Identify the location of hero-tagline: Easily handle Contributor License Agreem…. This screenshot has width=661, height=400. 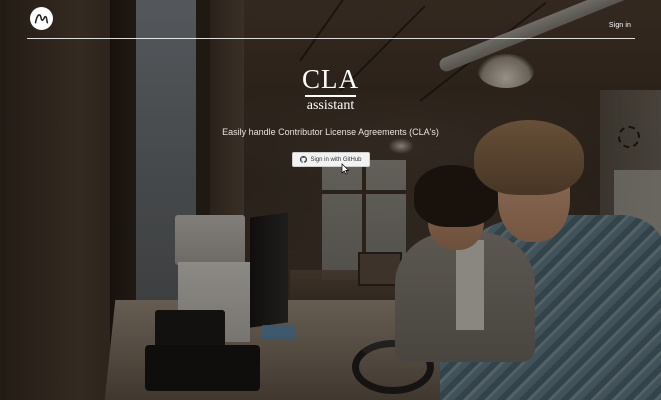
(330, 132).